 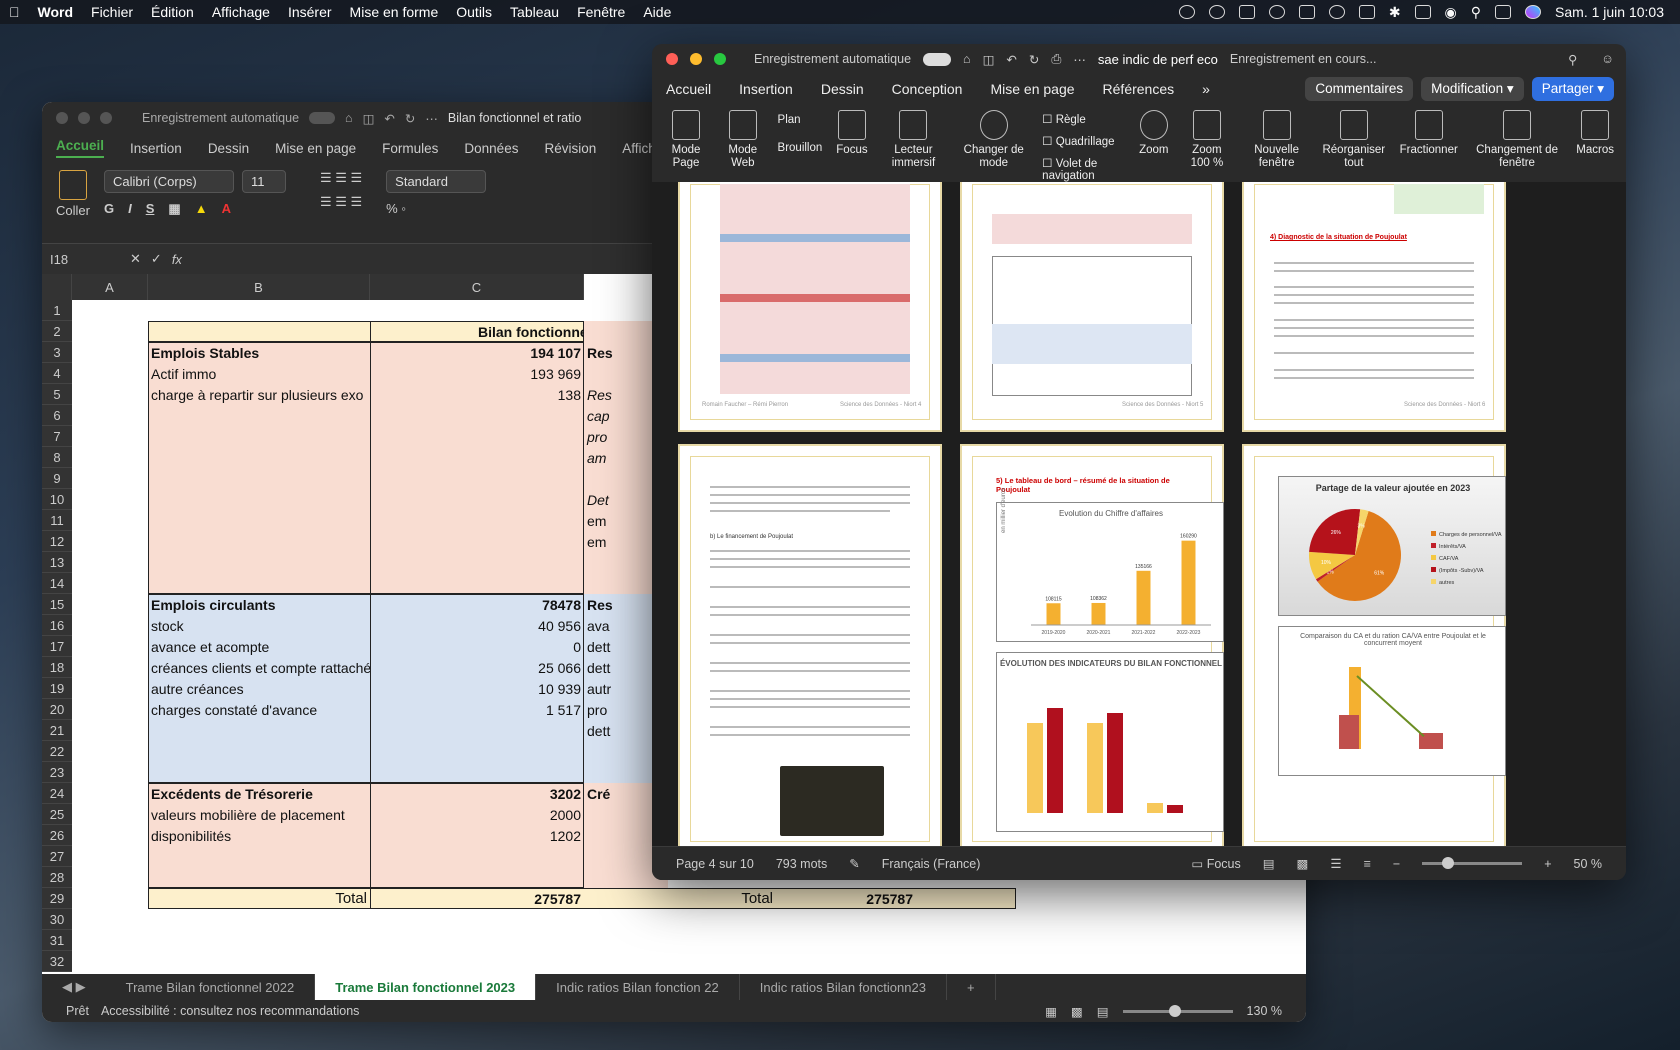 I want to click on display-icon, so click(x=1366, y=12).